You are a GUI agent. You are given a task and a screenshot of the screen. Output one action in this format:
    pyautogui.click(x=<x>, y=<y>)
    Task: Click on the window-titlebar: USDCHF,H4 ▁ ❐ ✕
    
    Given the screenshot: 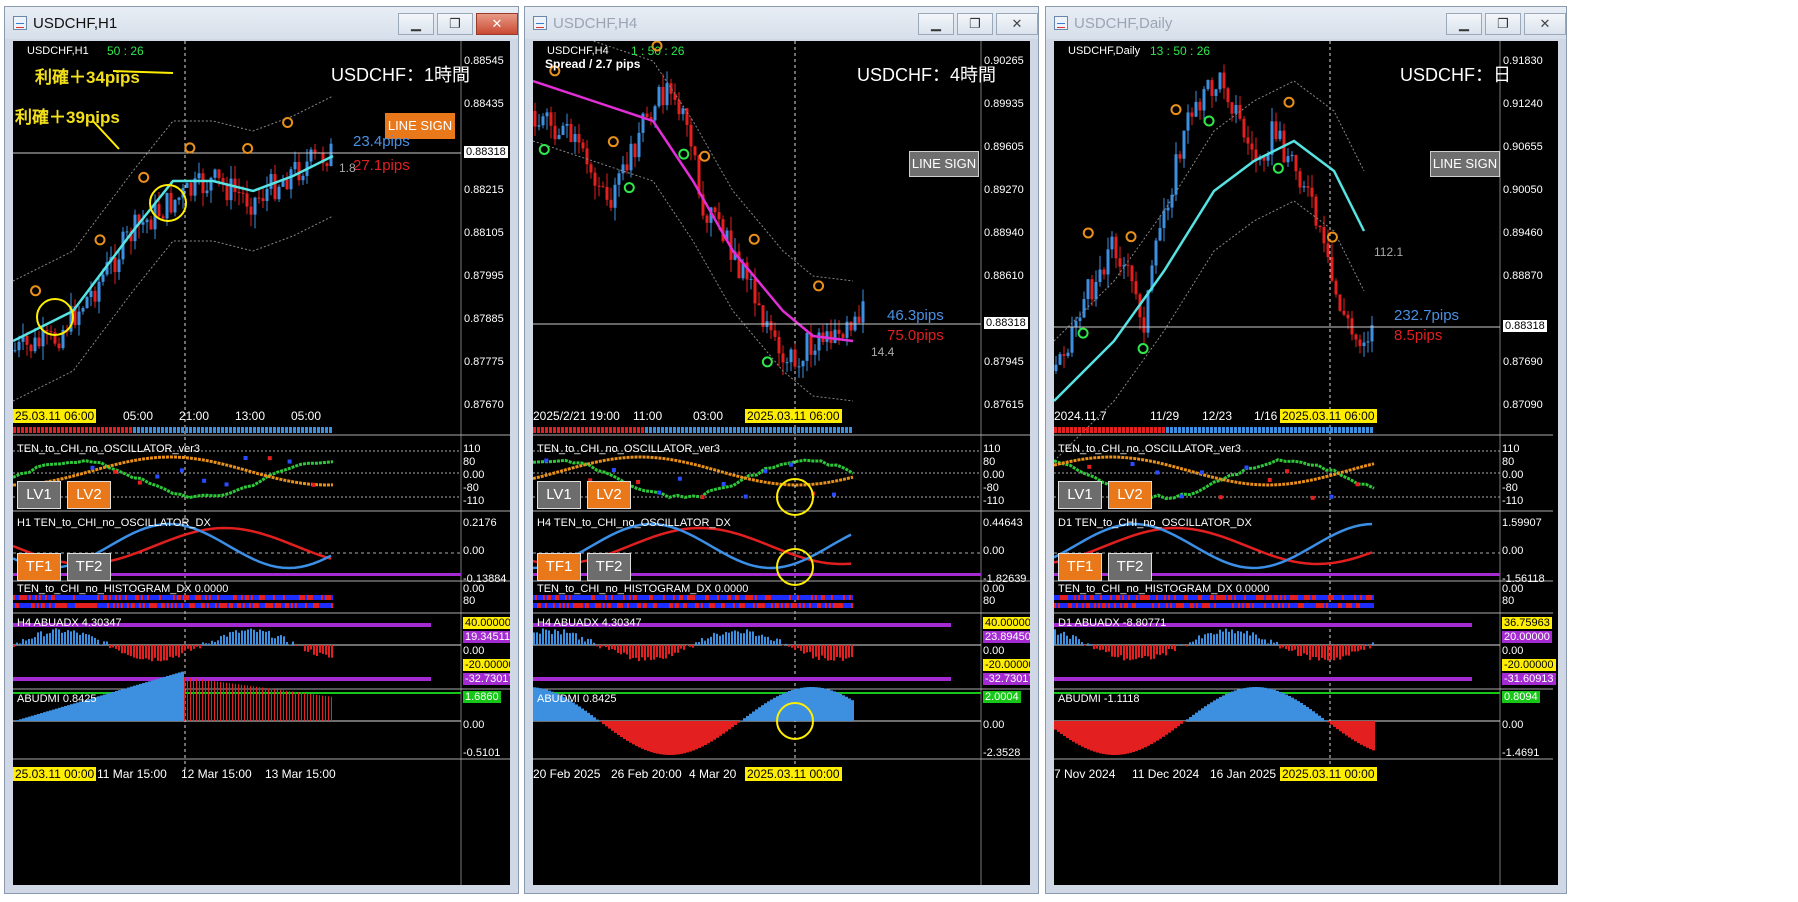 What is the action you would take?
    pyautogui.click(x=781, y=23)
    